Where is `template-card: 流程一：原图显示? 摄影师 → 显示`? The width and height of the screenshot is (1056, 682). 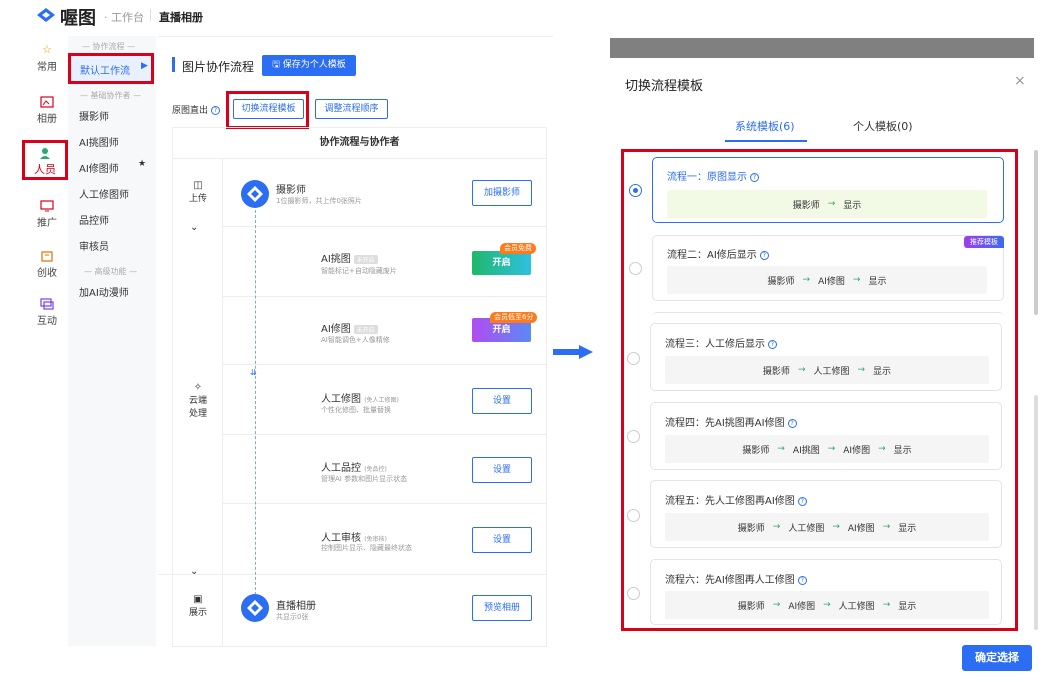
template-card: 流程一：原图显示? 摄影师 → 显示 is located at coordinates (828, 190).